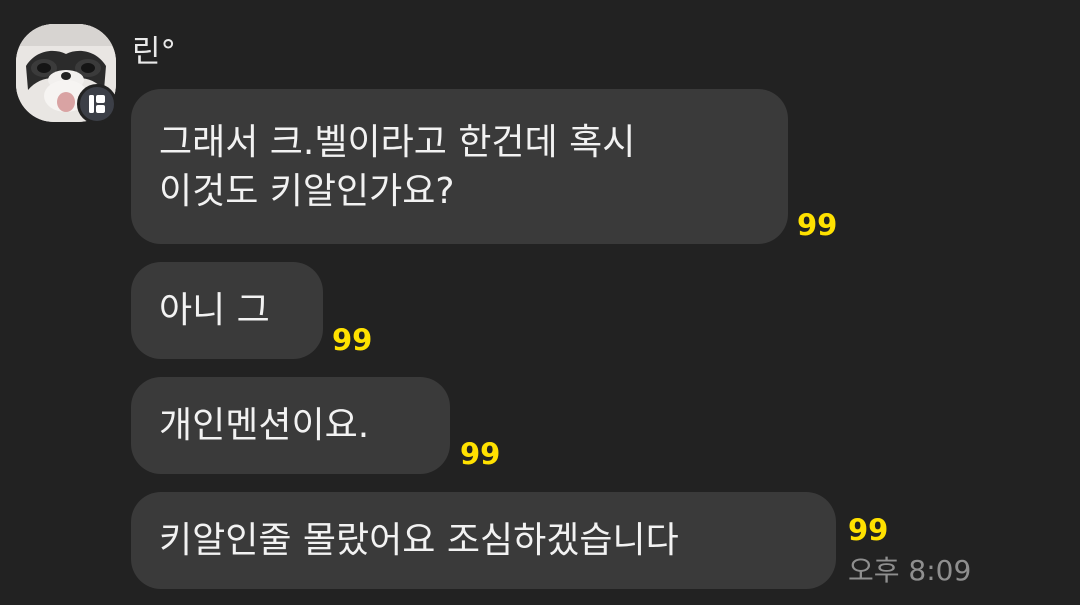 This screenshot has height=605, width=1080. Describe the element at coordinates (868, 530) in the screenshot. I see `unread-count-4: 99` at that location.